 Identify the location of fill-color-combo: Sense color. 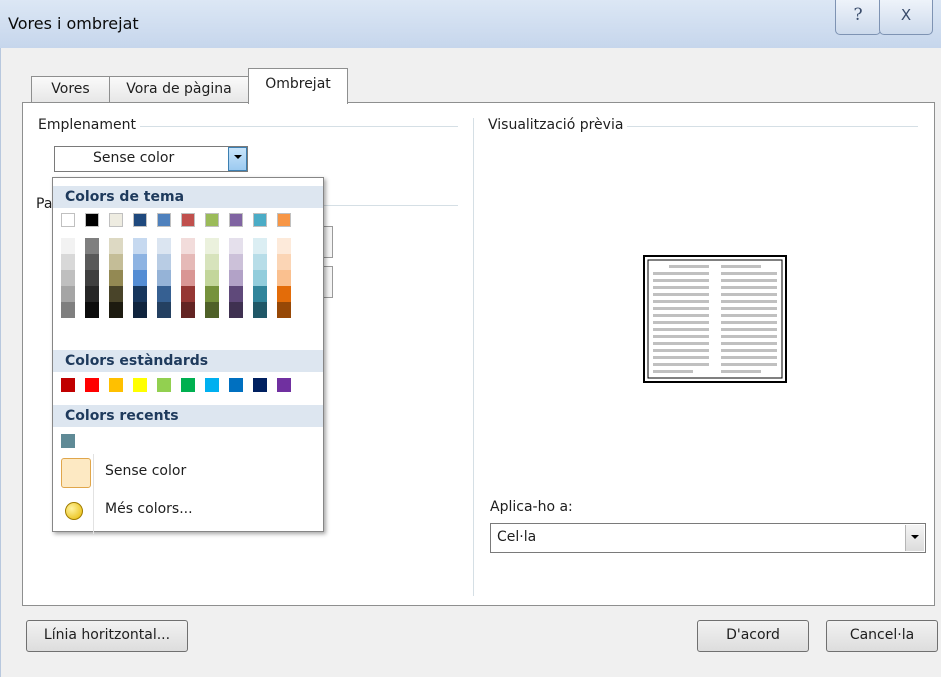
(151, 159).